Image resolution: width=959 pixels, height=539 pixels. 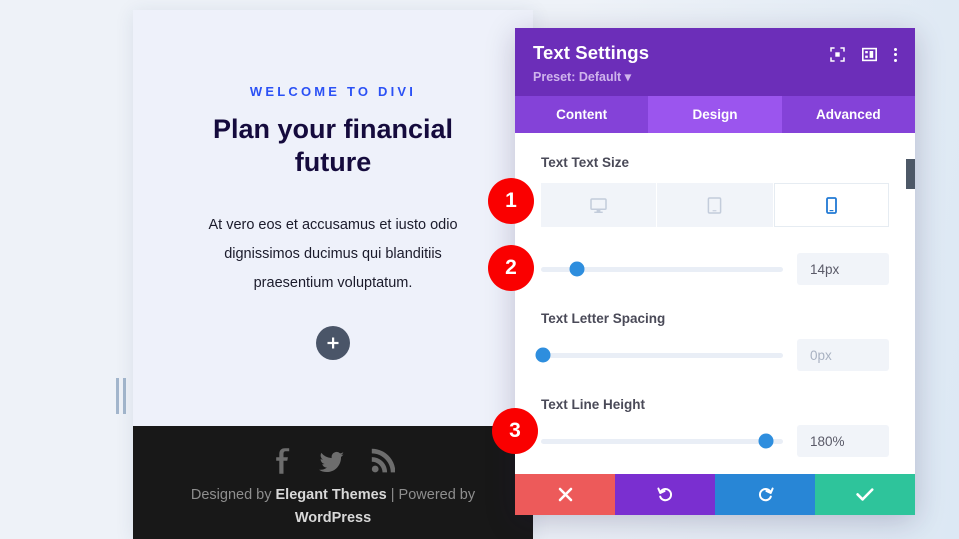 I want to click on device-breakpoint-toggle, so click(x=715, y=205).